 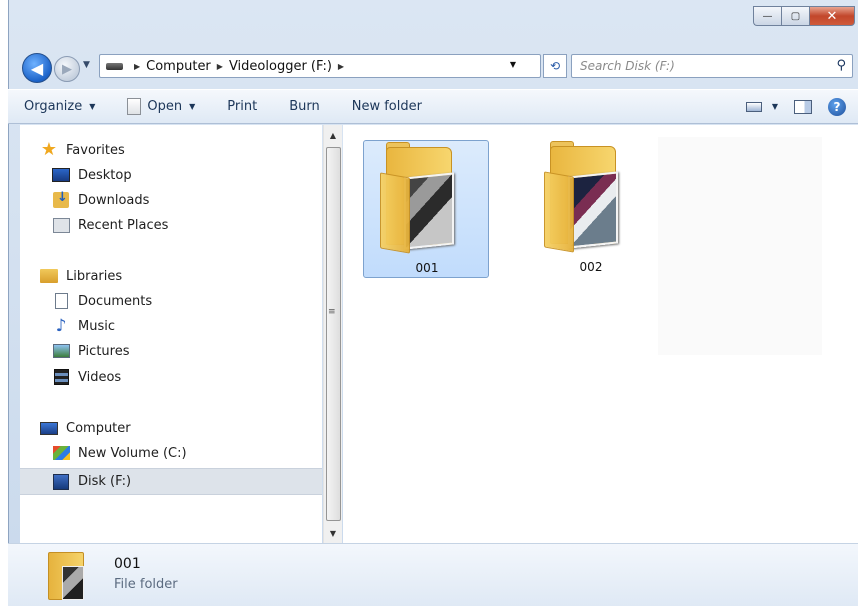 I want to click on grip-icon: ≡, so click(x=332, y=312).